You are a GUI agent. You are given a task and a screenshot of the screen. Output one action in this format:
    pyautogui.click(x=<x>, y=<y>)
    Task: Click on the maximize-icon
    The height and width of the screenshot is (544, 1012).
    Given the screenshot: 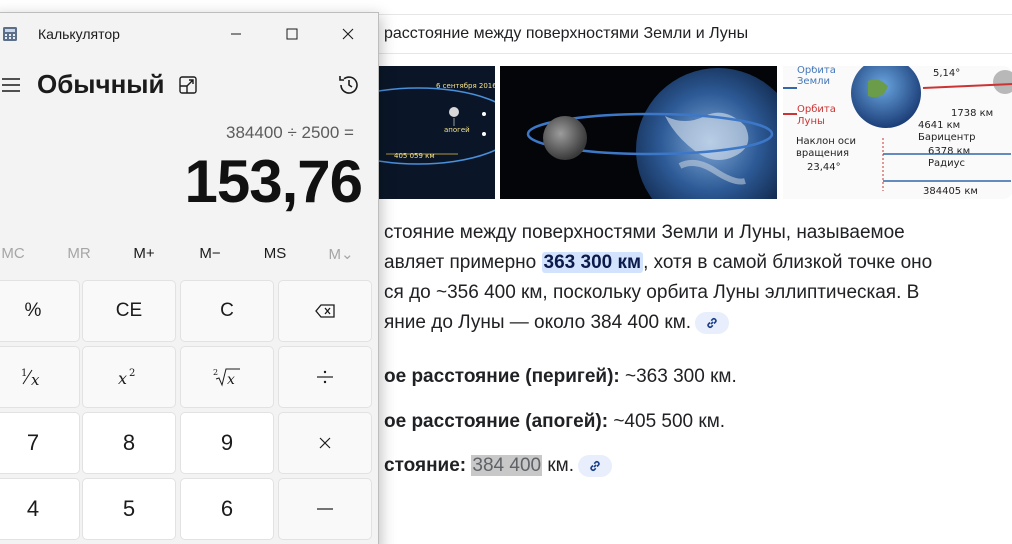 What is the action you would take?
    pyautogui.click(x=292, y=34)
    